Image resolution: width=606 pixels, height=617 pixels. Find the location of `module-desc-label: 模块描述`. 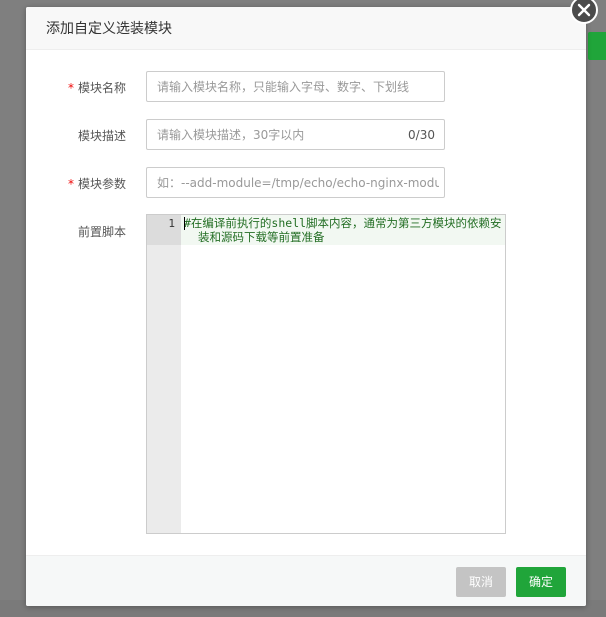

module-desc-label: 模块描述 is located at coordinates (101, 136).